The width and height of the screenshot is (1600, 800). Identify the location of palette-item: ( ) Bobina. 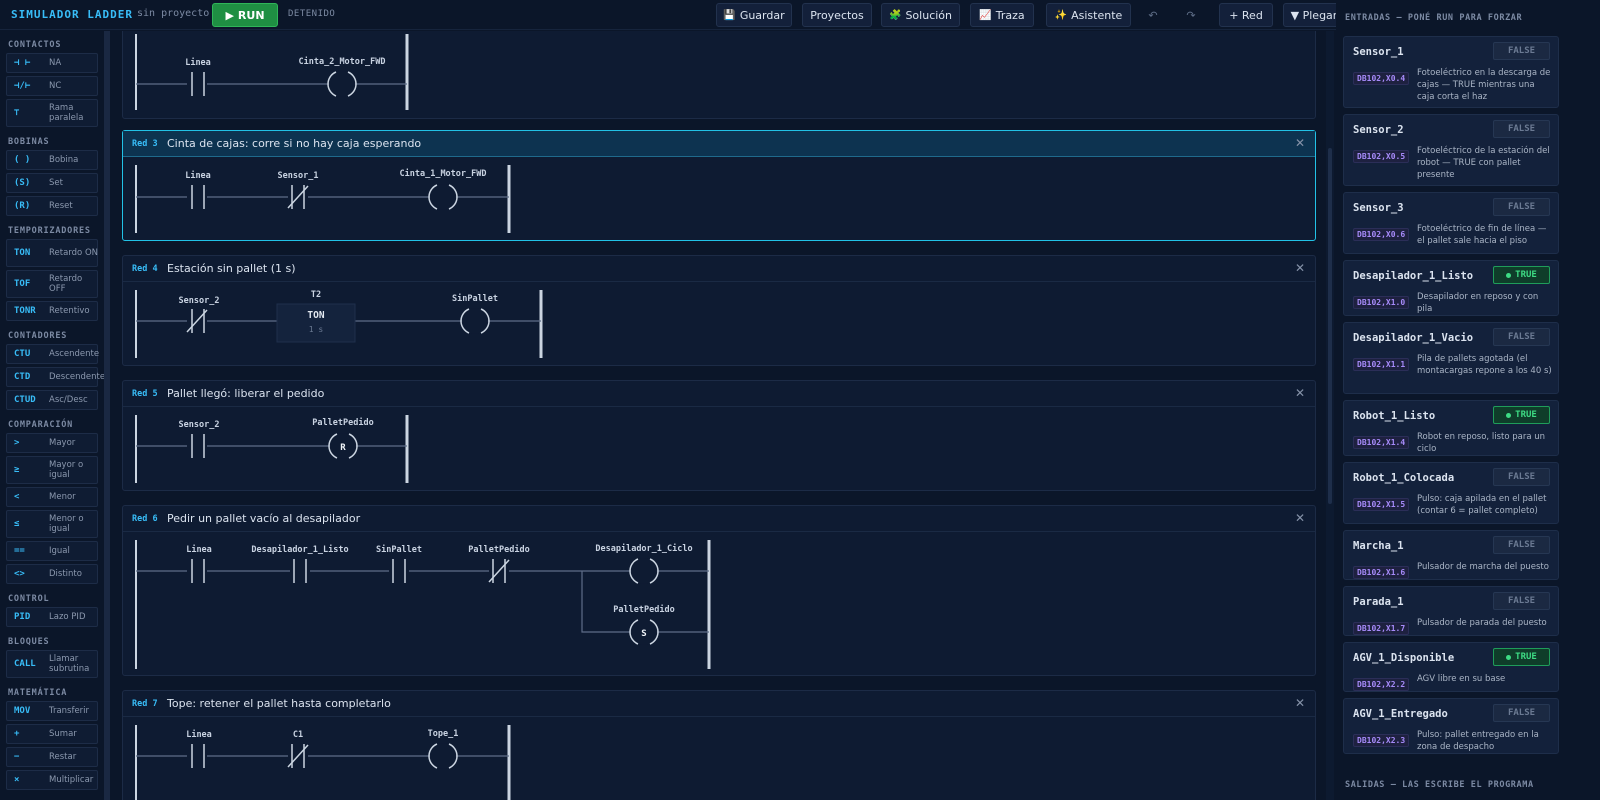
(52, 160).